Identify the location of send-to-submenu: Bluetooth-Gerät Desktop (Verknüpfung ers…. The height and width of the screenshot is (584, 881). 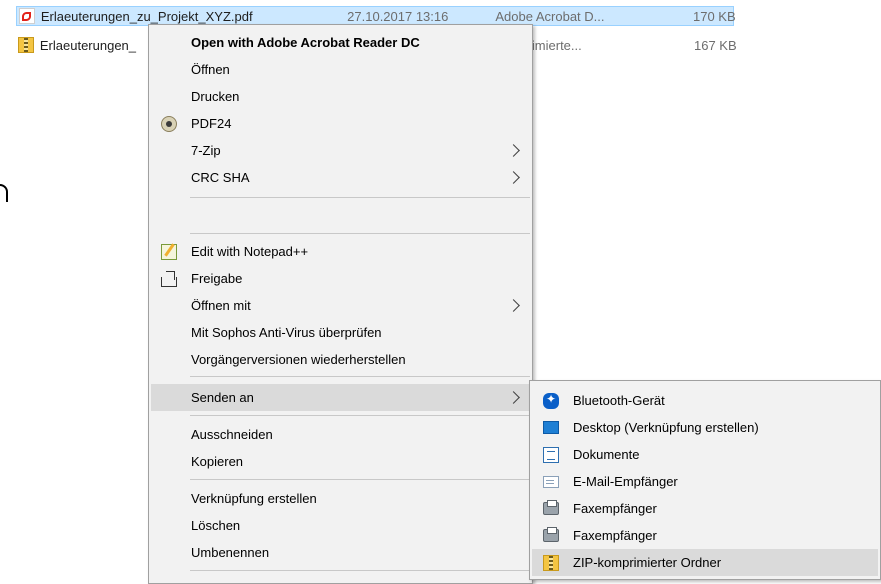
(705, 480).